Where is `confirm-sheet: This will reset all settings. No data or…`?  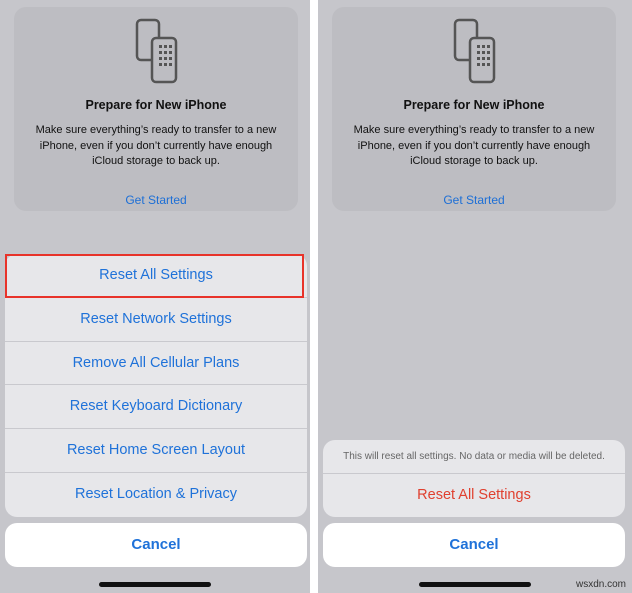
confirm-sheet: This will reset all settings. No data or… is located at coordinates (474, 478).